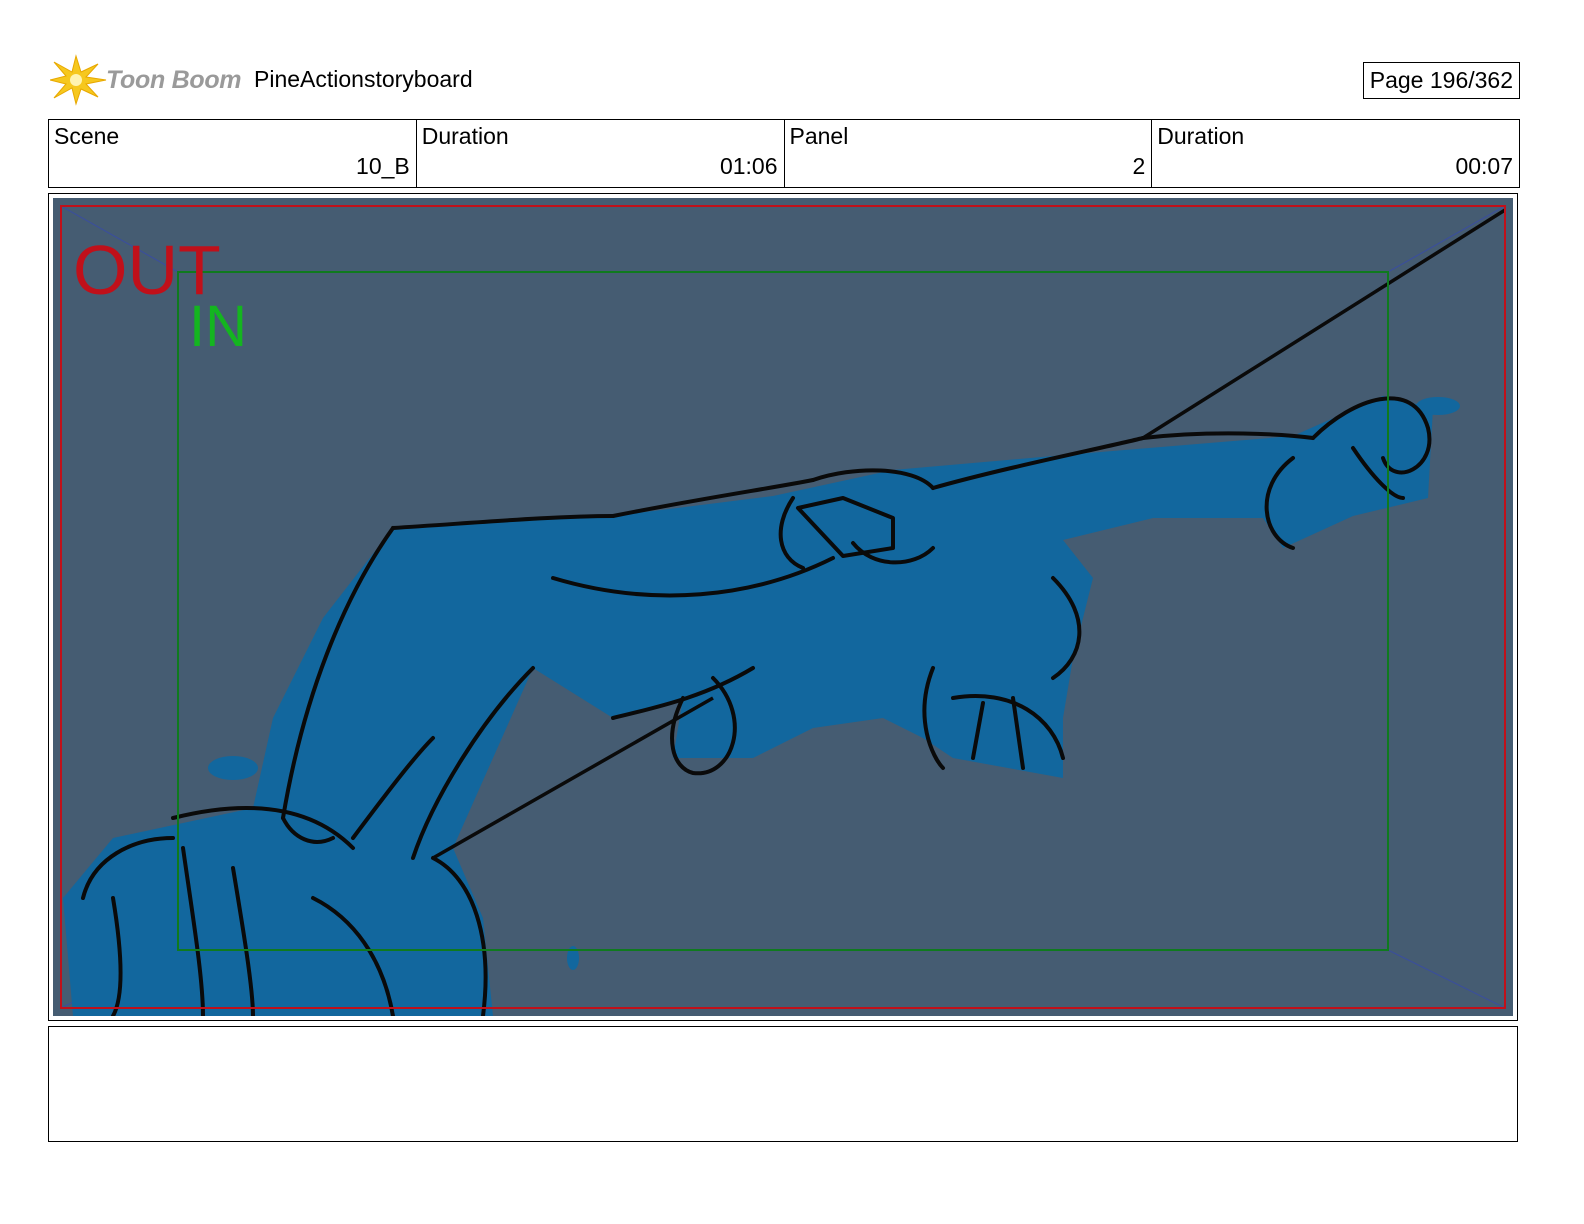 This screenshot has width=1584, height=1224. I want to click on toon-boom-logo: Toon Boom, so click(146, 80).